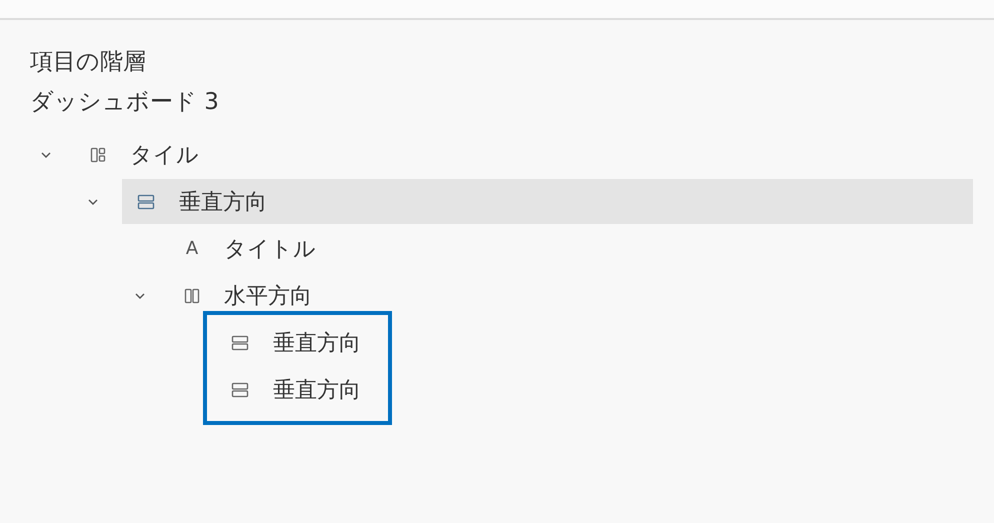 This screenshot has width=994, height=523. What do you see at coordinates (88, 62) in the screenshot?
I see `panel-title: 項目の階層` at bounding box center [88, 62].